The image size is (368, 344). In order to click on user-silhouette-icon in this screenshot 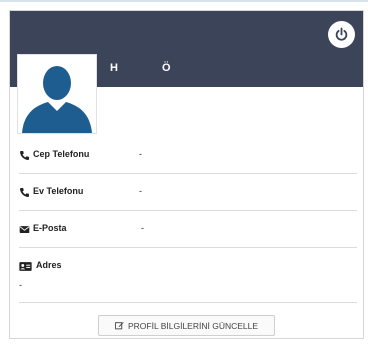, I will do `click(57, 99)`.